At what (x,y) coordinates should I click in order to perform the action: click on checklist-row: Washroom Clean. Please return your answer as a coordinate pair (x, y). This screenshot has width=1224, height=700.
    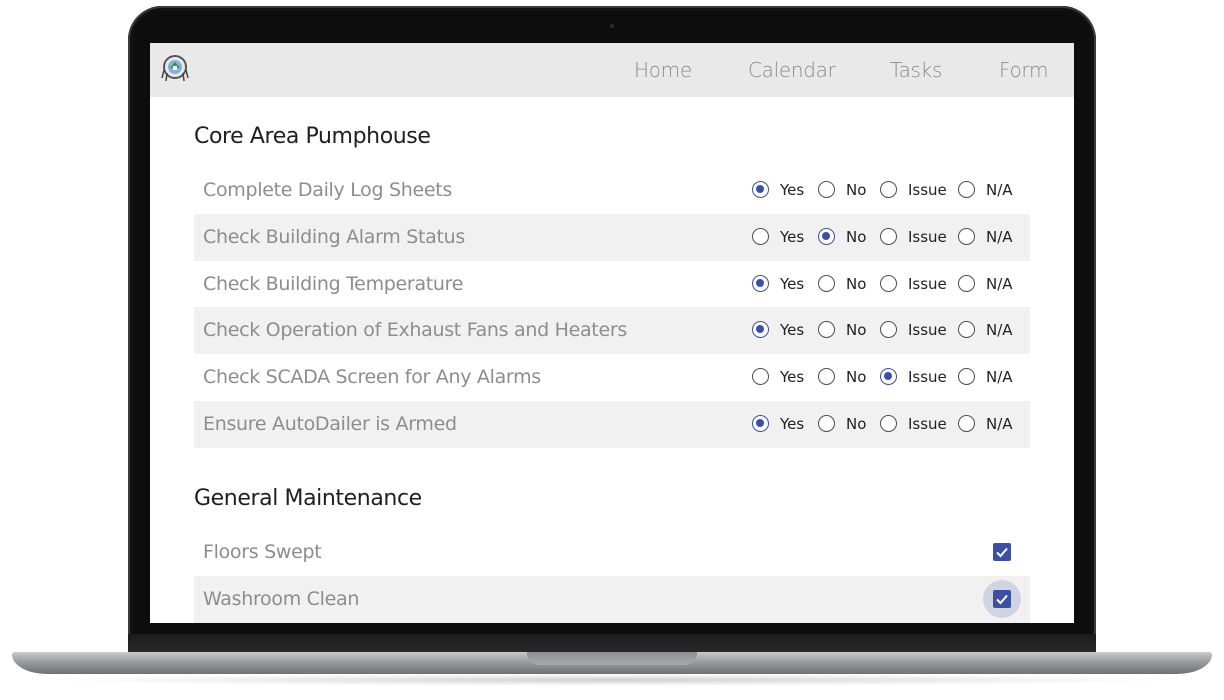
    Looking at the image, I should click on (612, 599).